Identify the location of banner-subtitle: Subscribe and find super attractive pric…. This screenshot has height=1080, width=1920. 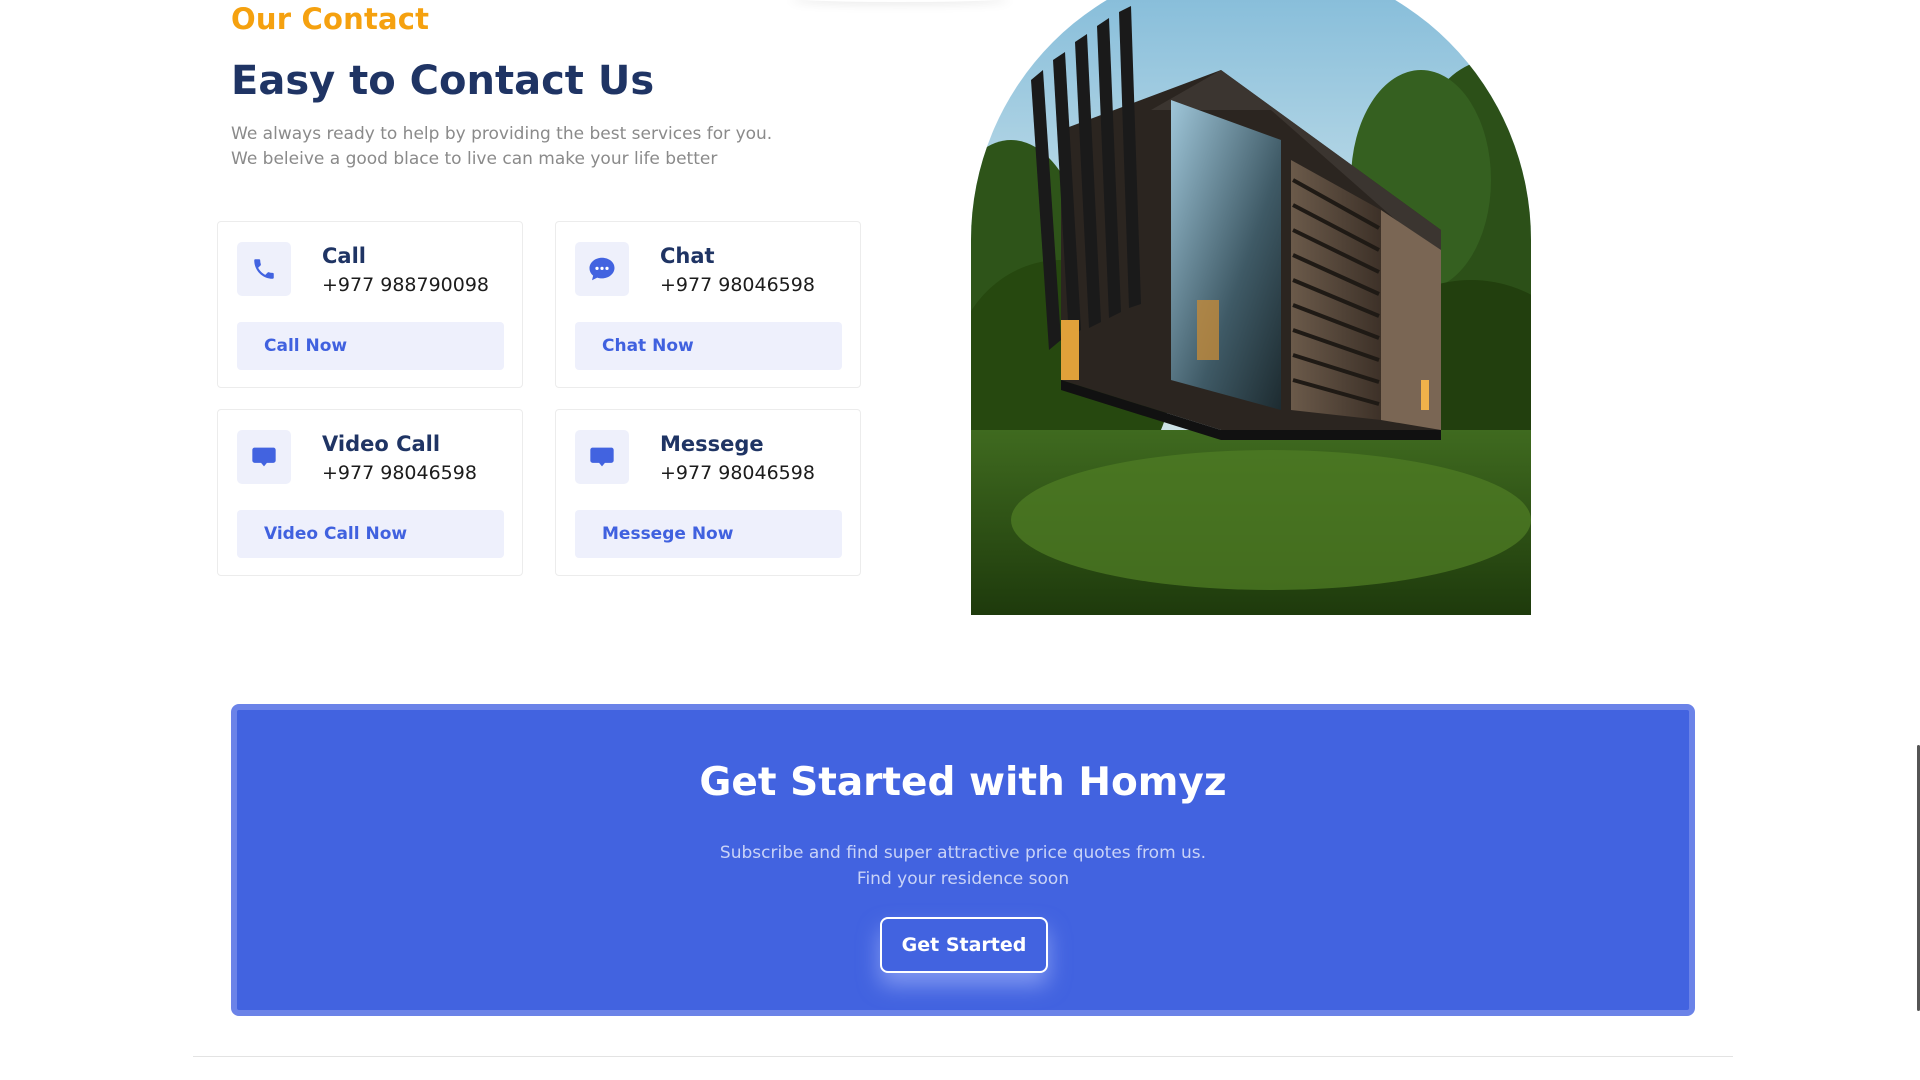
(963, 866).